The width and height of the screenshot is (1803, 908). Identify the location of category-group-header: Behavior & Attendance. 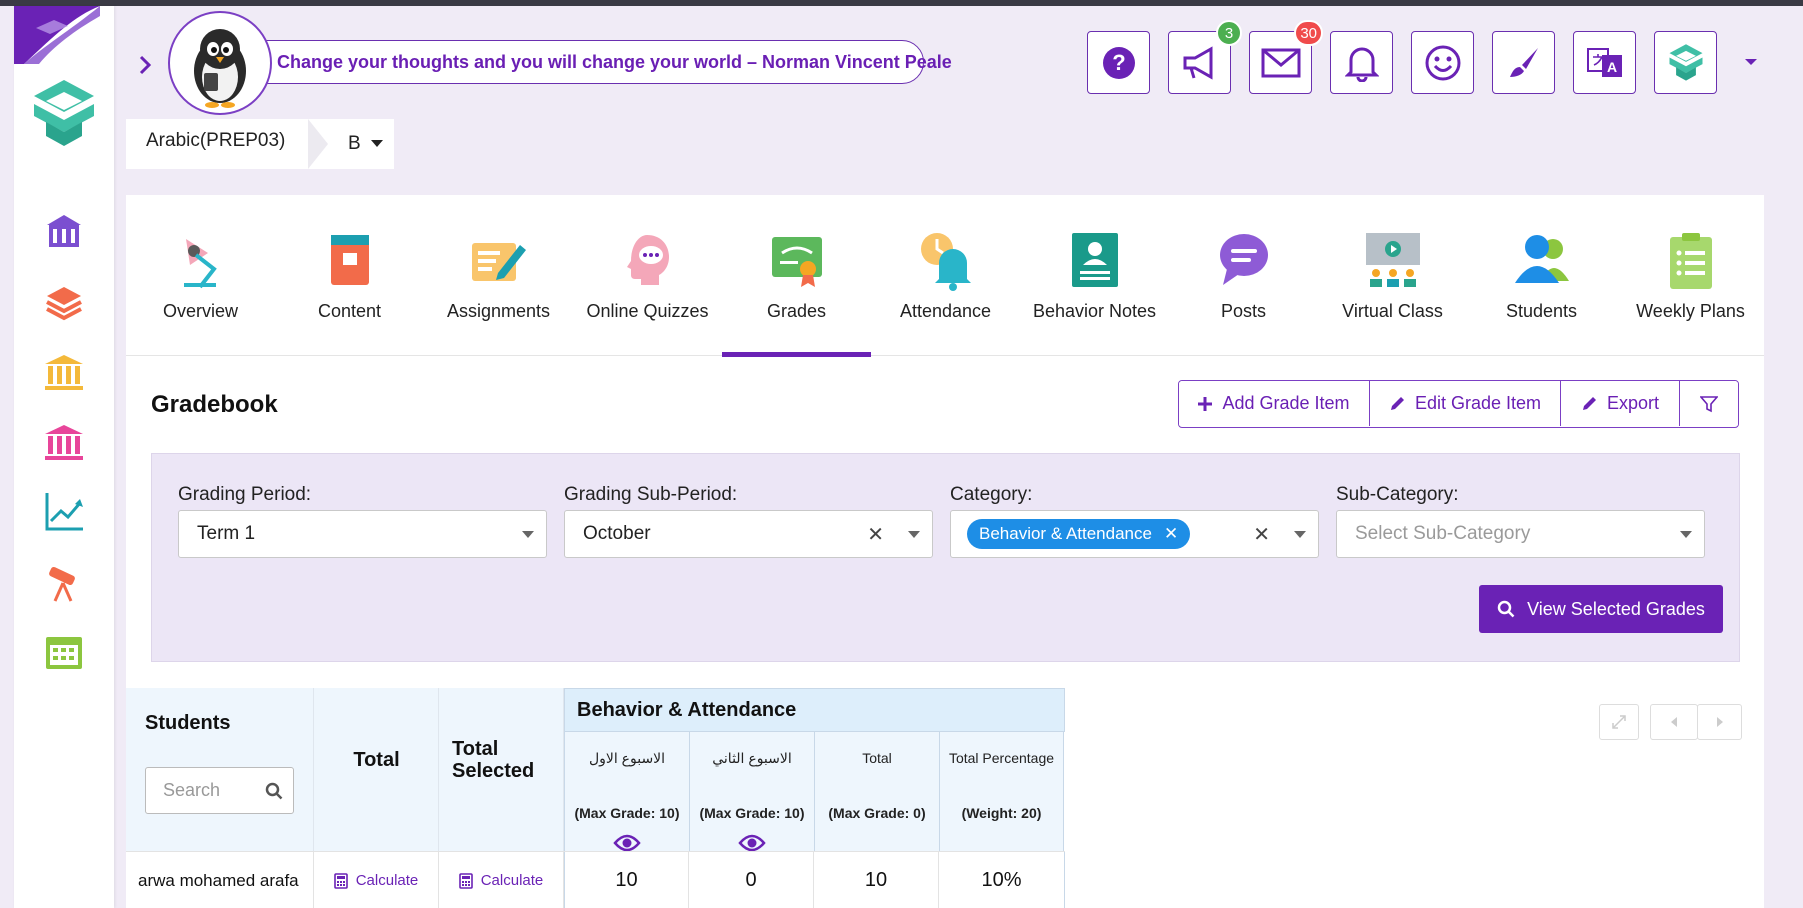
(814, 710).